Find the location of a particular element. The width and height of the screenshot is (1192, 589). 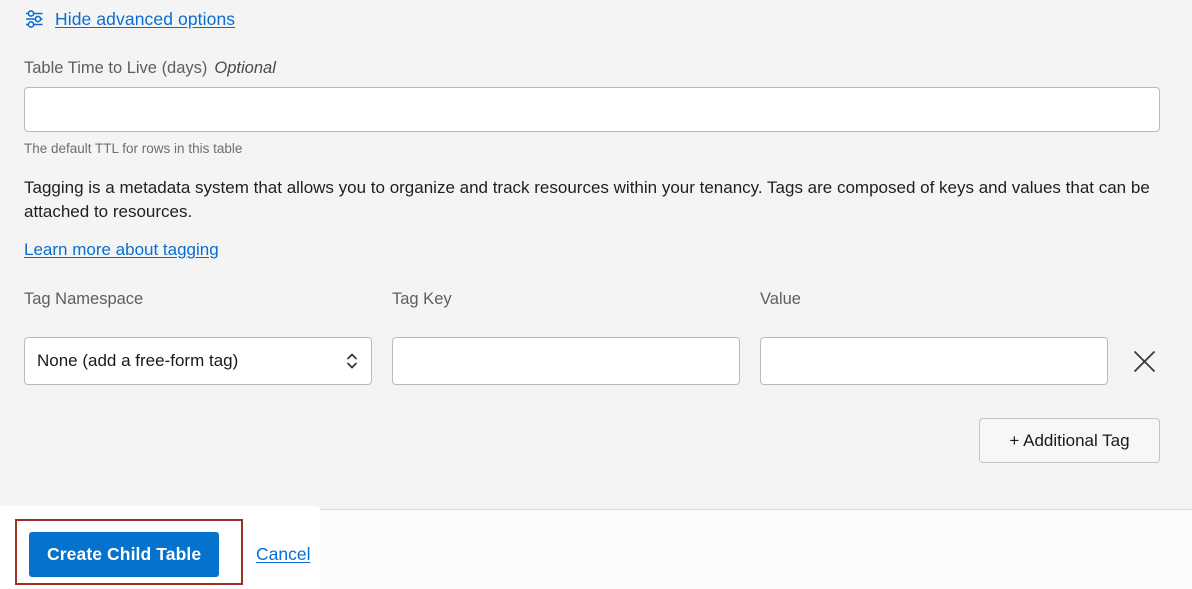

ttl-field-label: Table Time to Live (days) Optional is located at coordinates (150, 68).